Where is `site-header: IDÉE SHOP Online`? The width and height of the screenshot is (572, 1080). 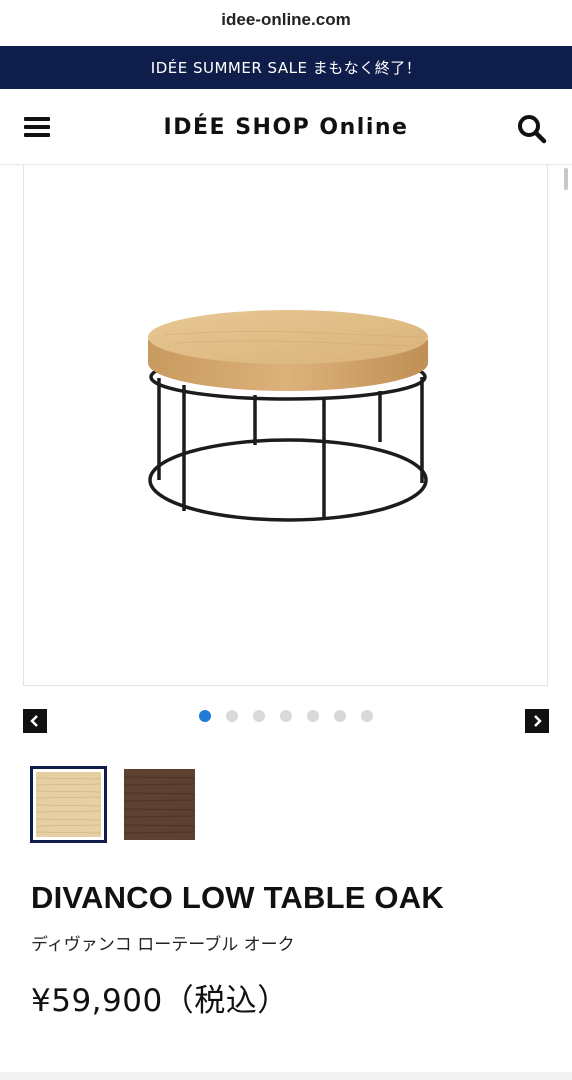 site-header: IDÉE SHOP Online is located at coordinates (286, 127).